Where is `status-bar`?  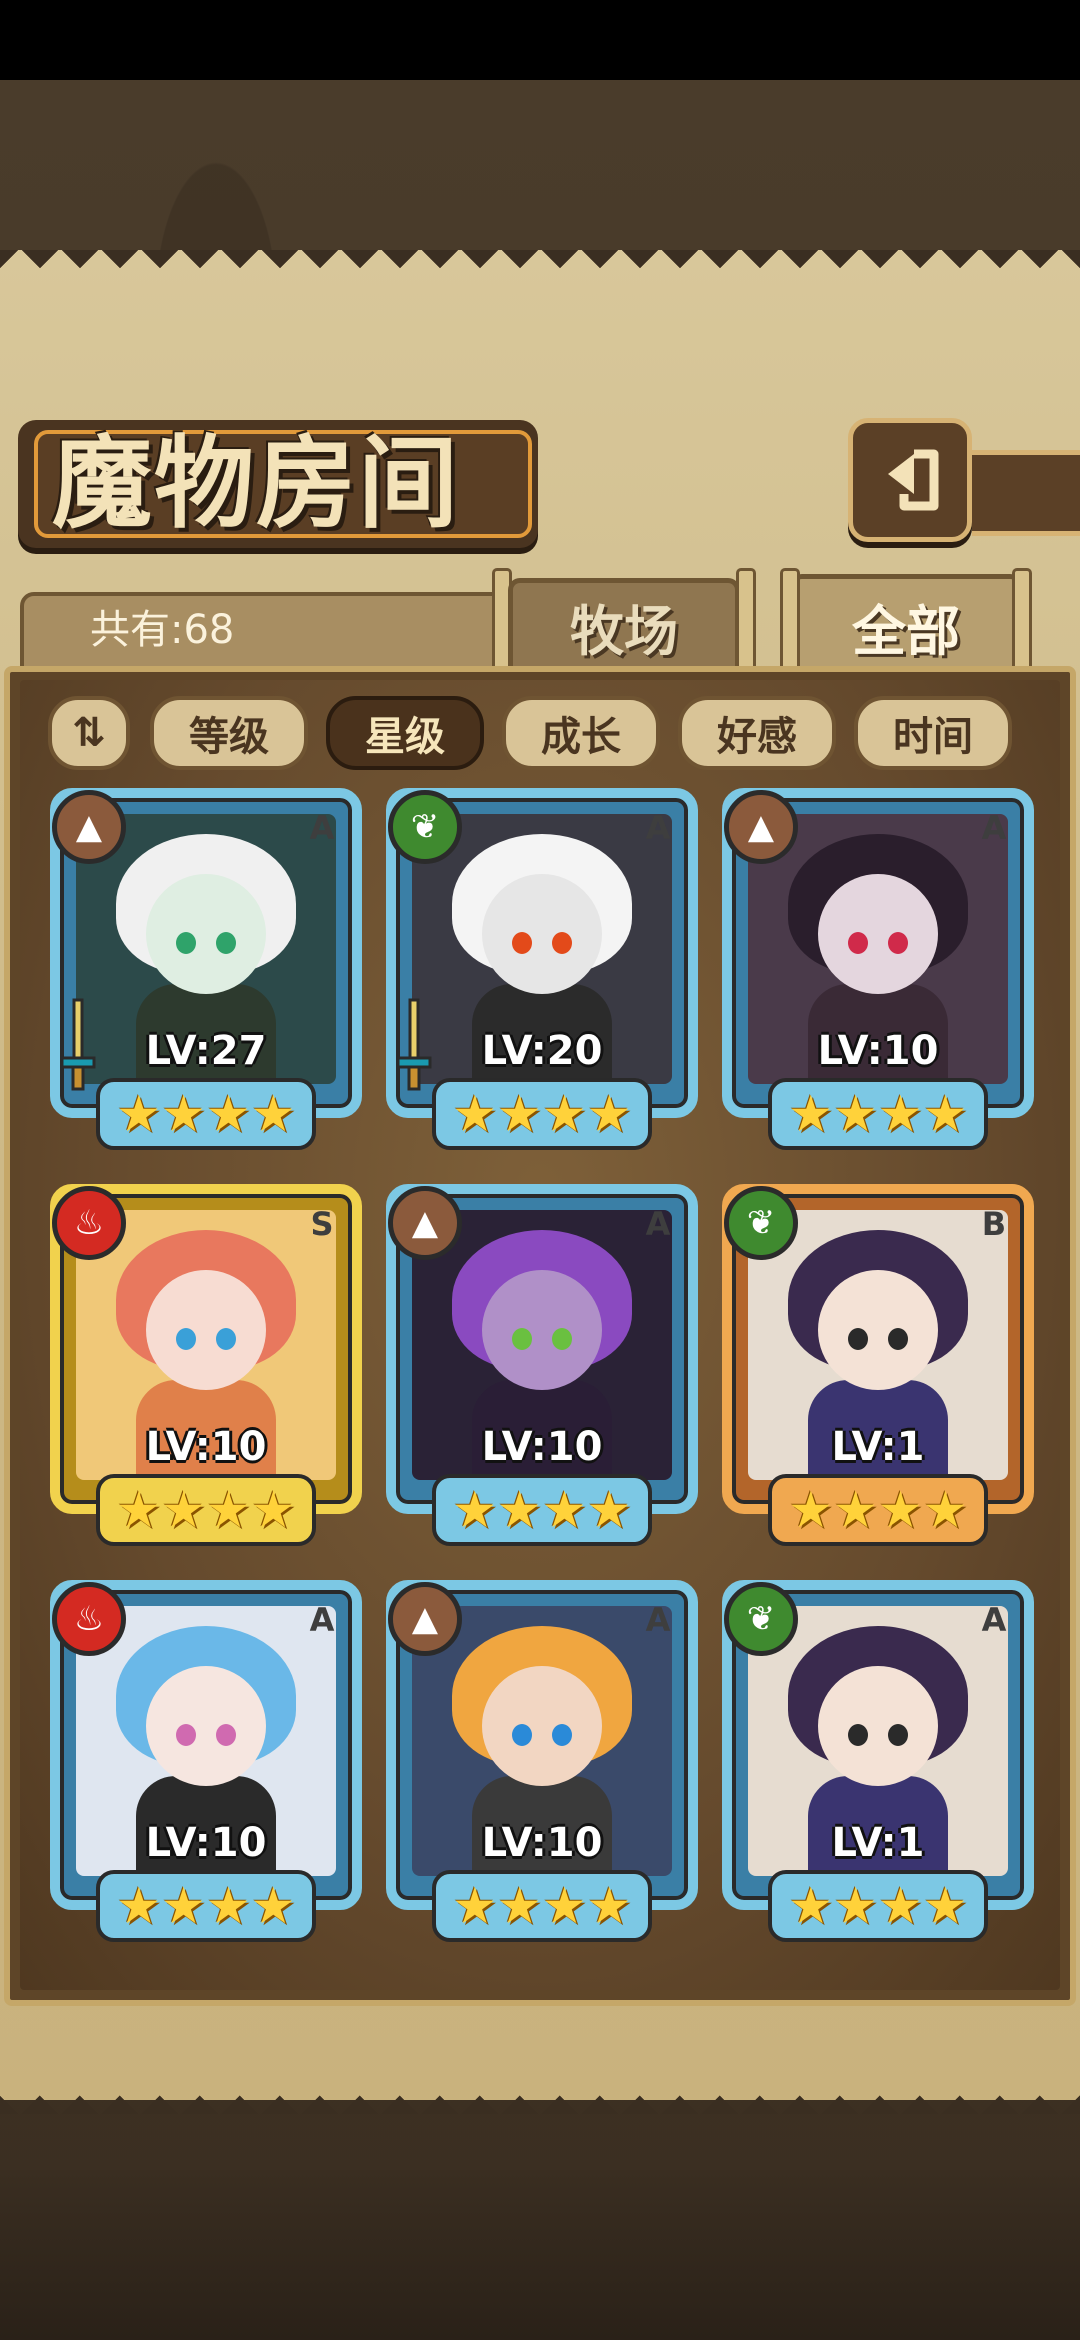
status-bar is located at coordinates (540, 40).